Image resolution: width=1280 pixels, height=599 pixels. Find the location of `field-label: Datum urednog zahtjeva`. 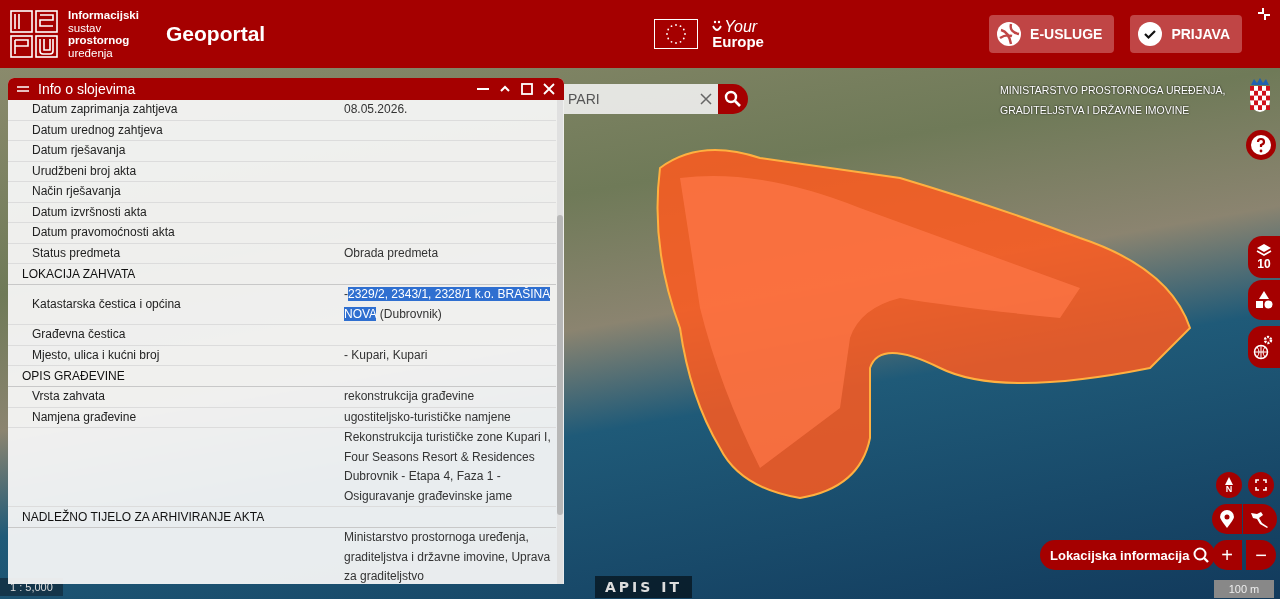

field-label: Datum urednog zahtjeva is located at coordinates (97, 130).